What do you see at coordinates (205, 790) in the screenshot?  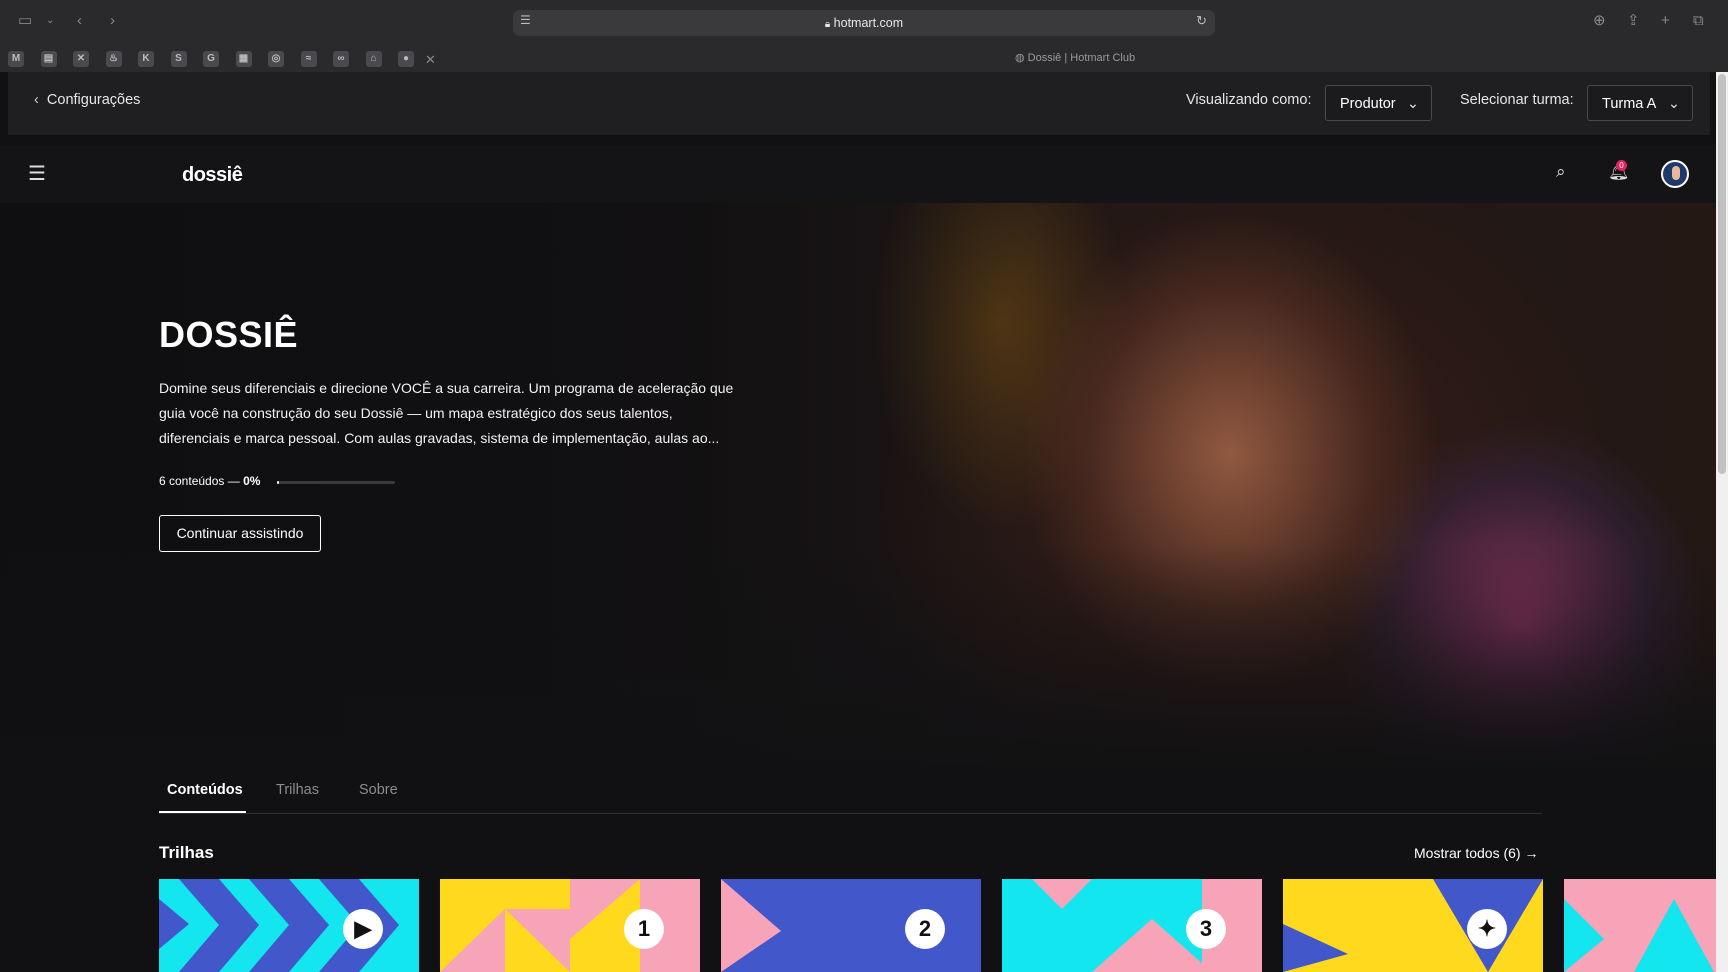 I see `tab-conteudos: Conteúdos` at bounding box center [205, 790].